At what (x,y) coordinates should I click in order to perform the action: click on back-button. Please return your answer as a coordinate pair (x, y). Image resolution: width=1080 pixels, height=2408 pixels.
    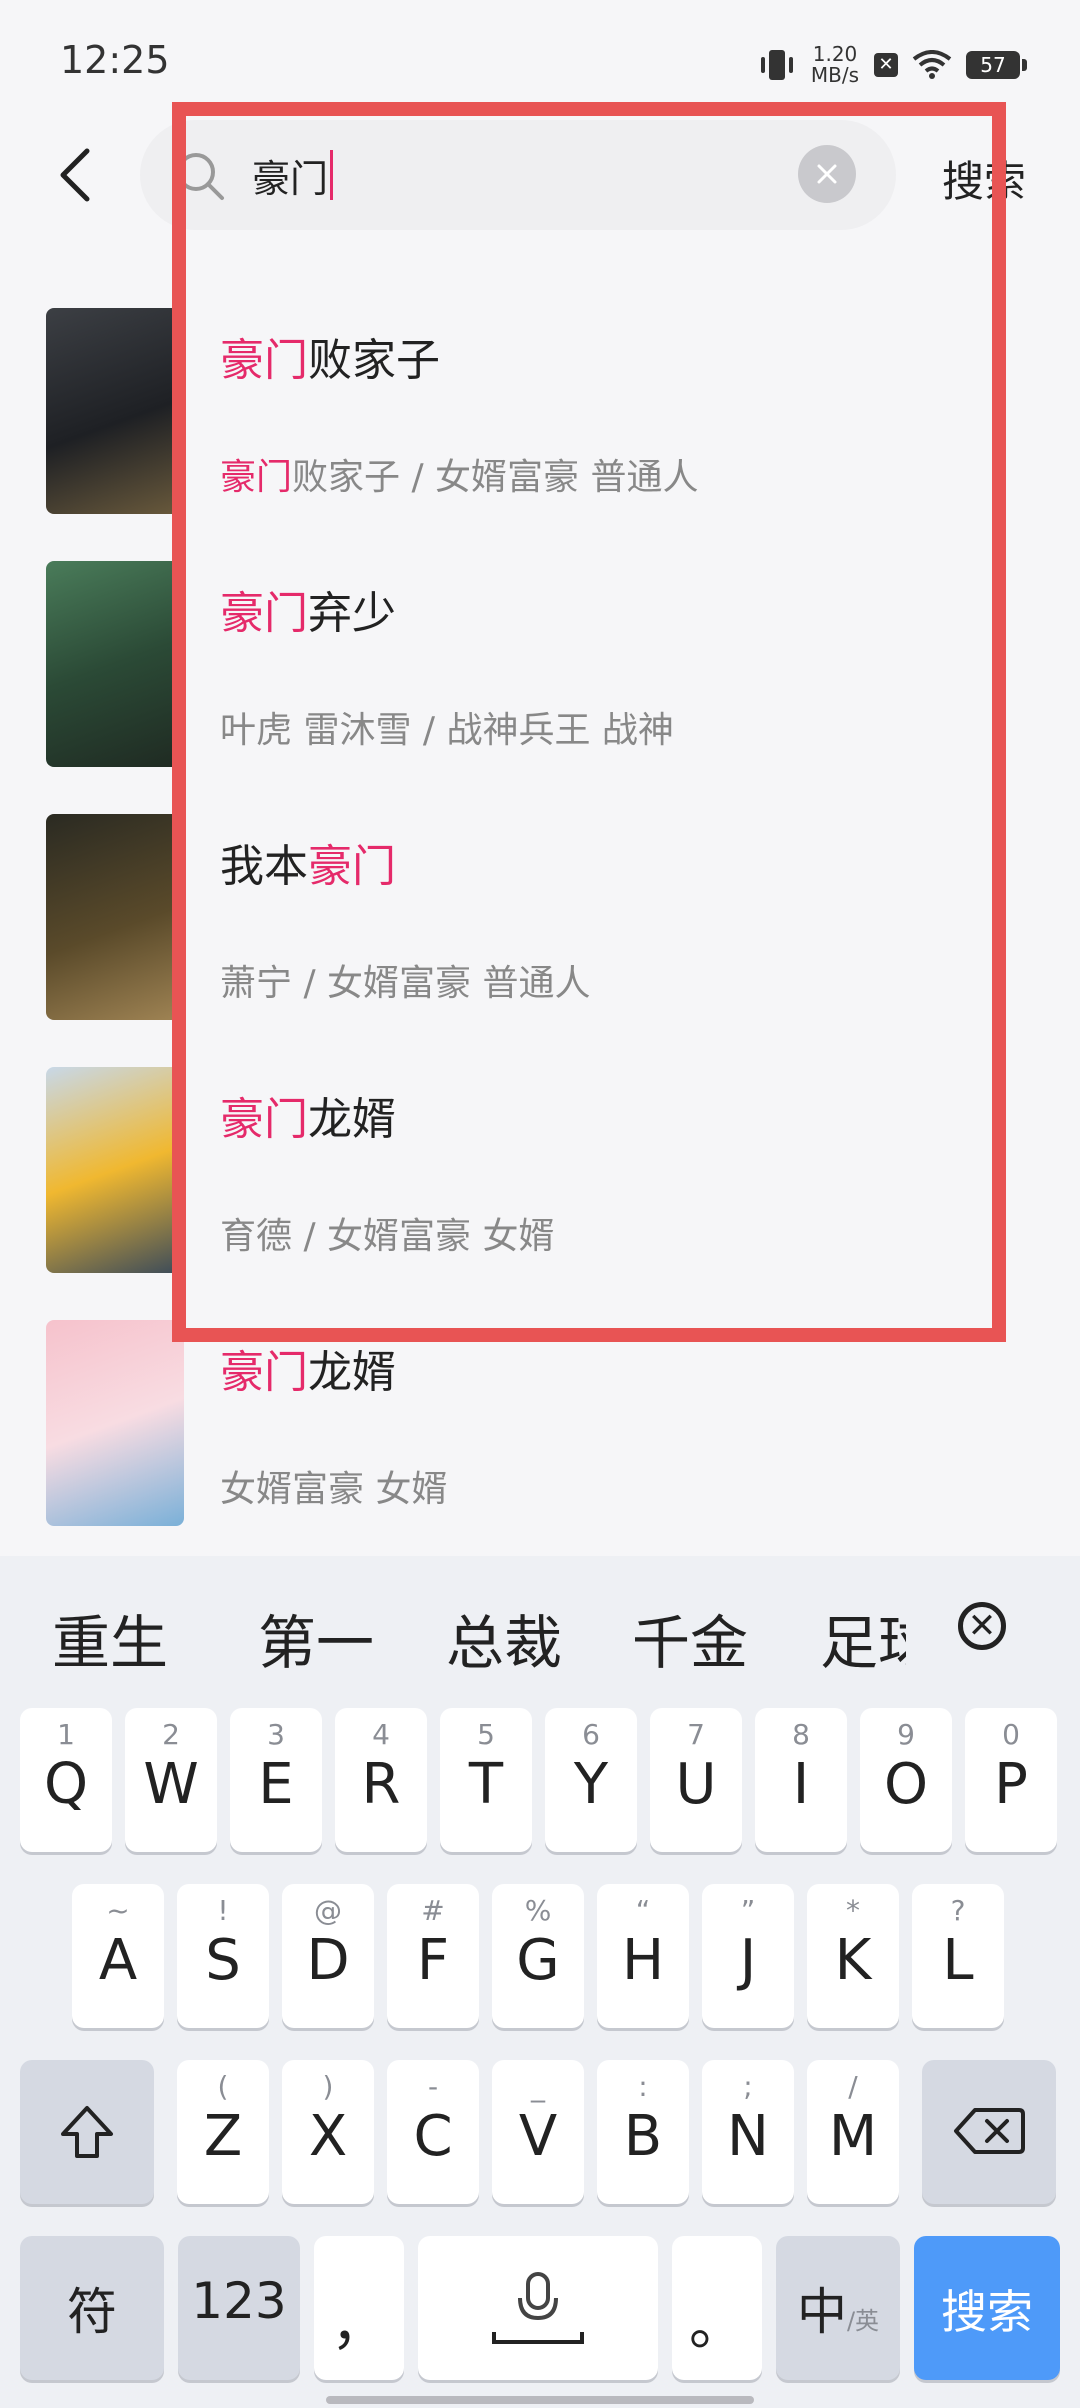
    Looking at the image, I should click on (75, 175).